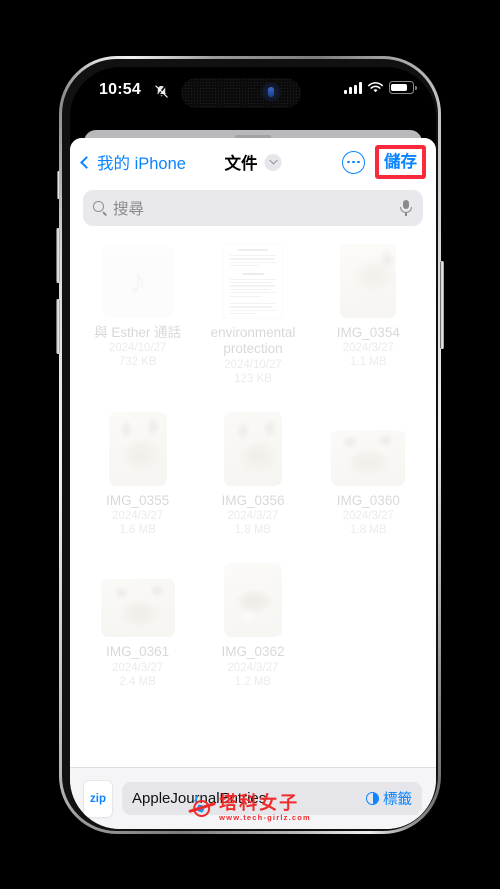 The image size is (500, 889). I want to click on island-speaker-grille, so click(241, 93).